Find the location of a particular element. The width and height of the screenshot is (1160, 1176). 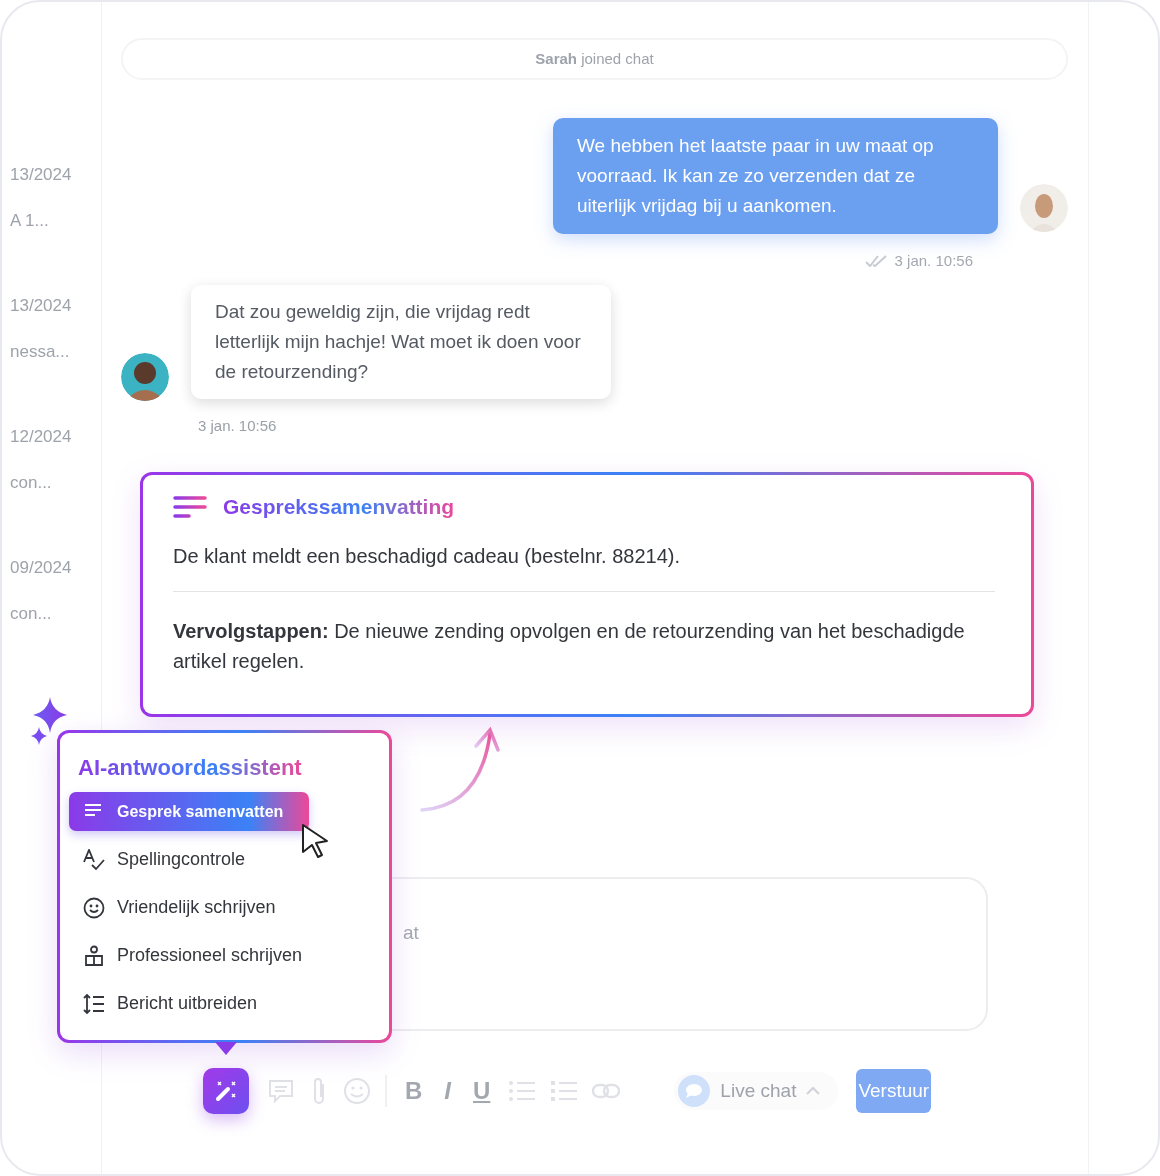

menu-item: Spellingcontrole is located at coordinates (164, 859).